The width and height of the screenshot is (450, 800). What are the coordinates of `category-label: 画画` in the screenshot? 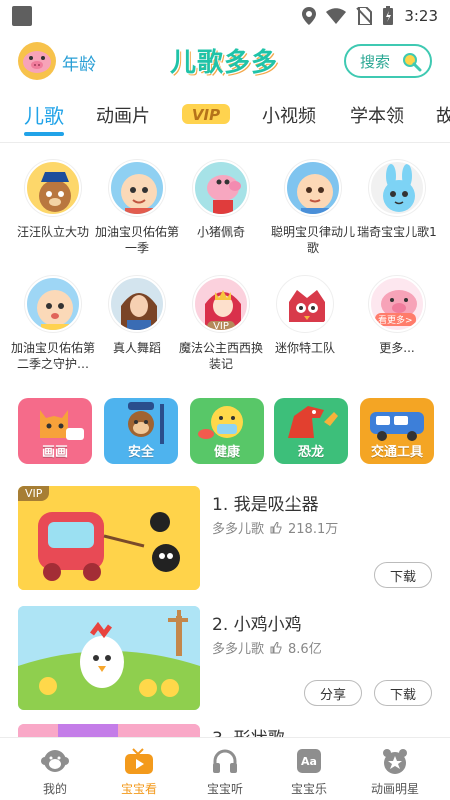 It's located at (54, 452).